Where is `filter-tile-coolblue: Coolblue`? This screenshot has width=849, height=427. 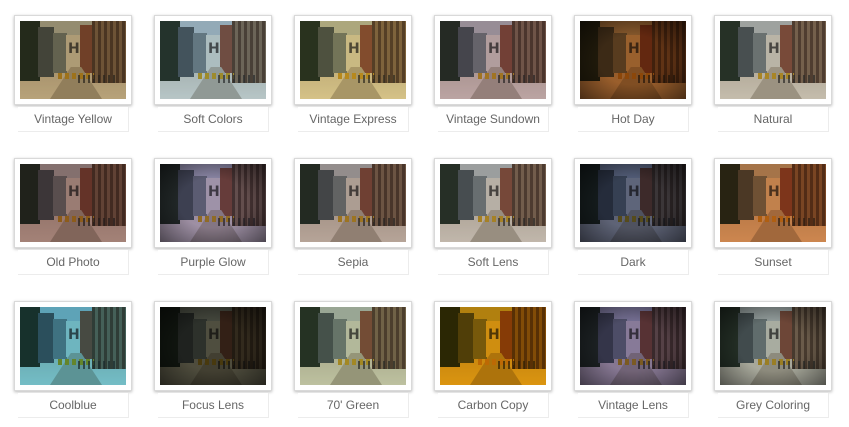
filter-tile-coolblue: Coolblue is located at coordinates (74, 363).